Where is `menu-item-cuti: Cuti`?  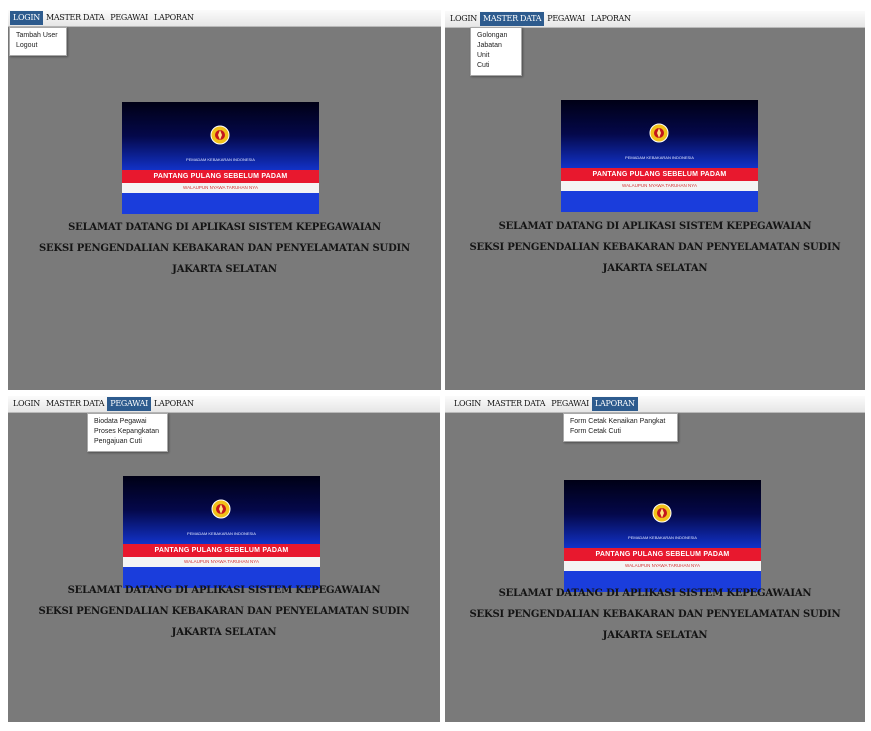 menu-item-cuti: Cuti is located at coordinates (492, 66).